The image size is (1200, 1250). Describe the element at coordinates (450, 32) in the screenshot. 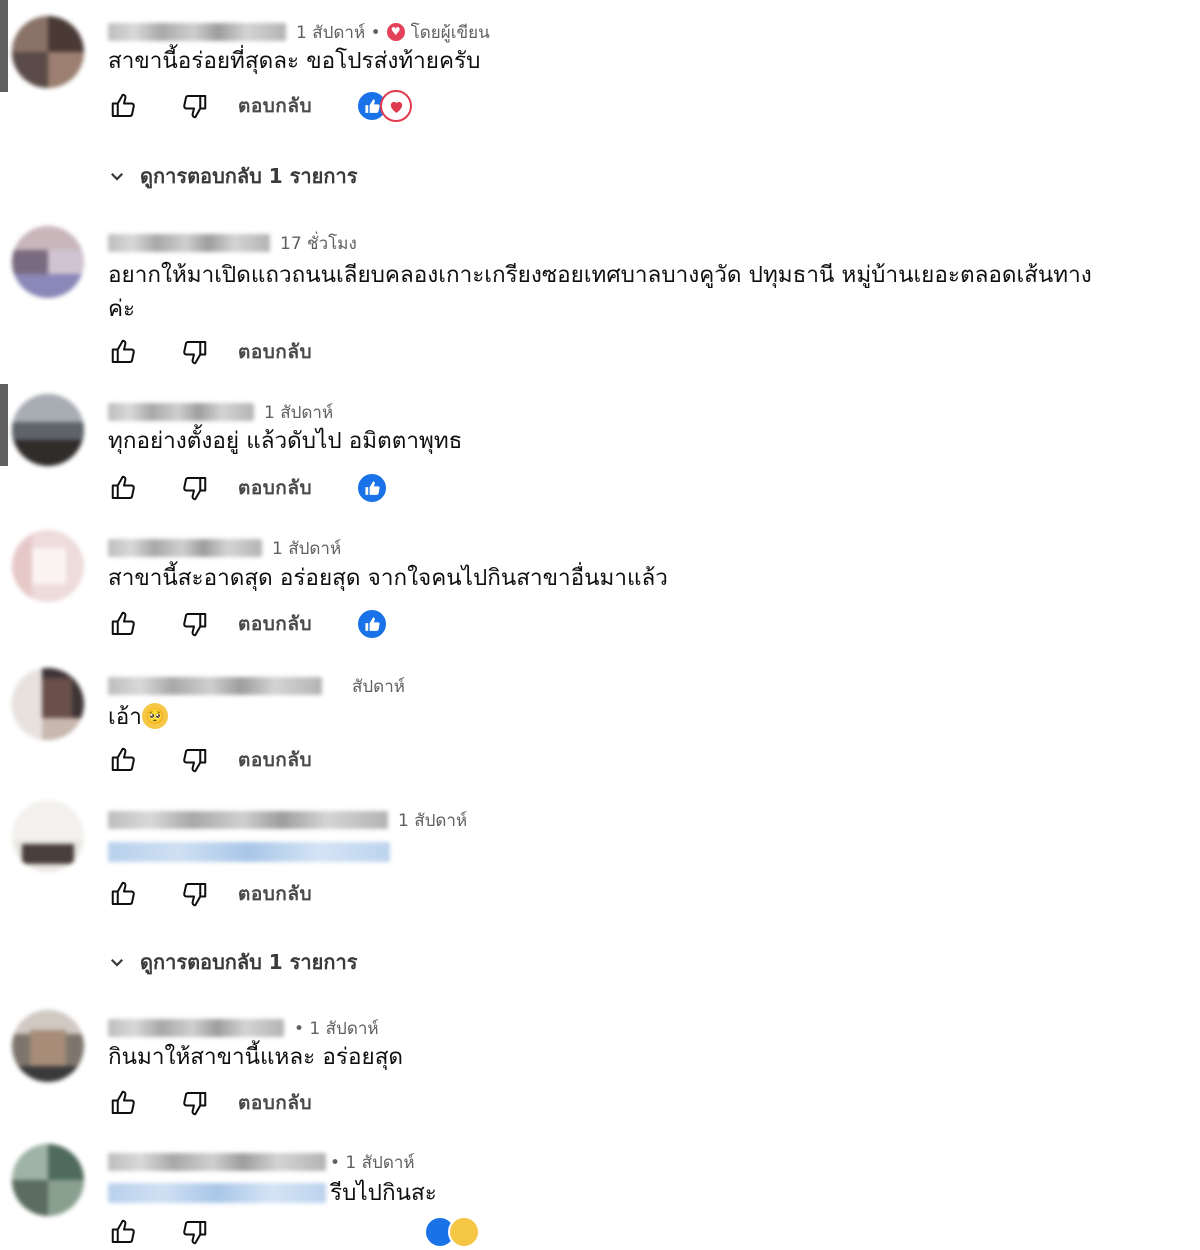

I see `author-badge-label: โดยผู้เขียน` at that location.